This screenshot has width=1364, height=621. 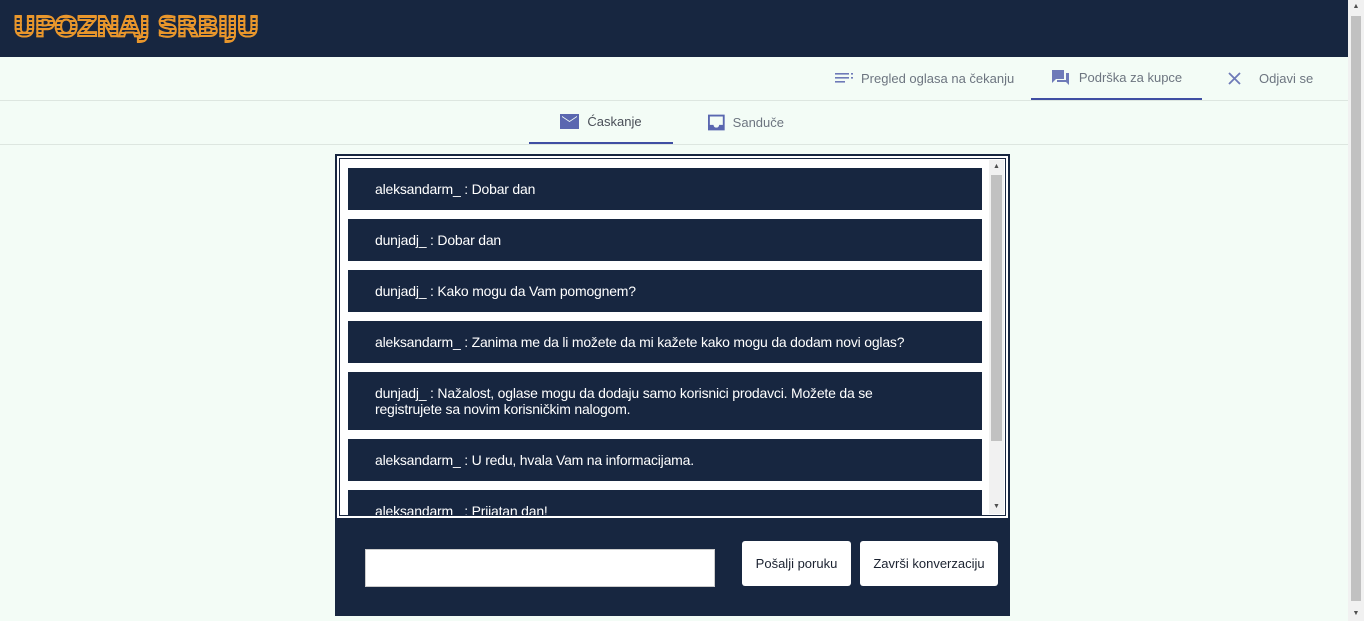 I want to click on nav-item-customer-support: Podrška za kupce, so click(x=1116, y=78).